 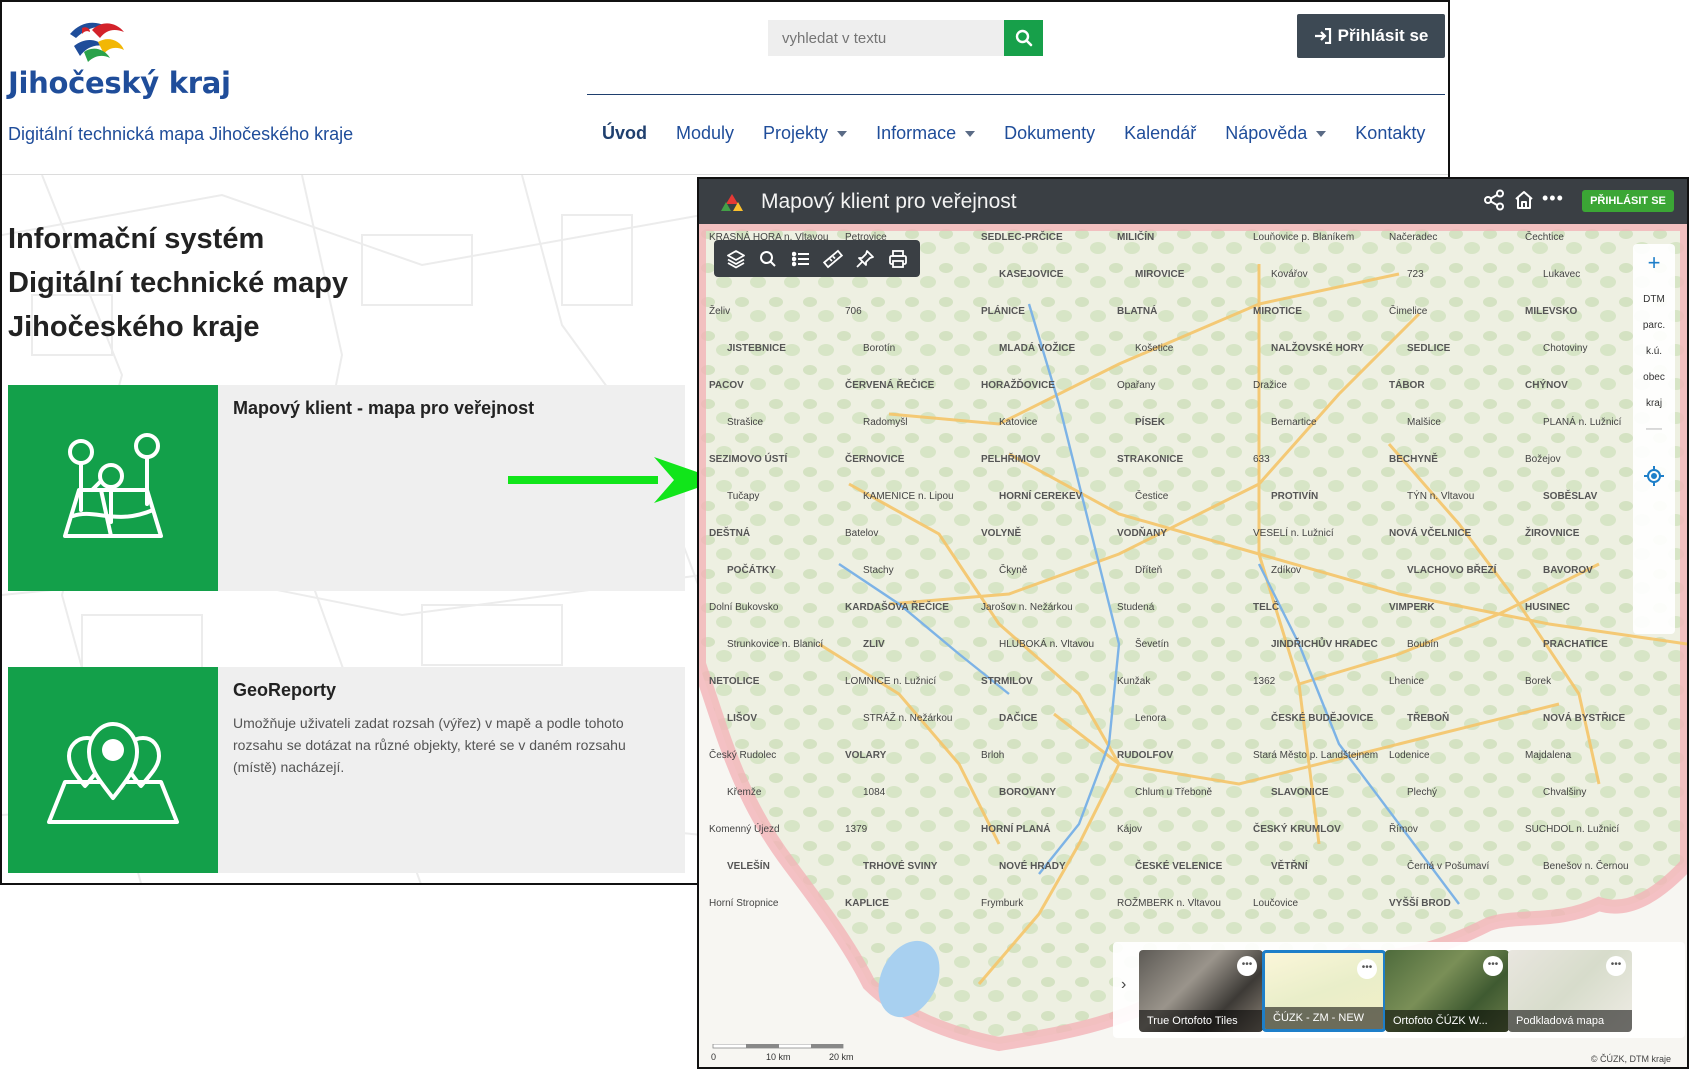 I want to click on share-icon, so click(x=1494, y=200).